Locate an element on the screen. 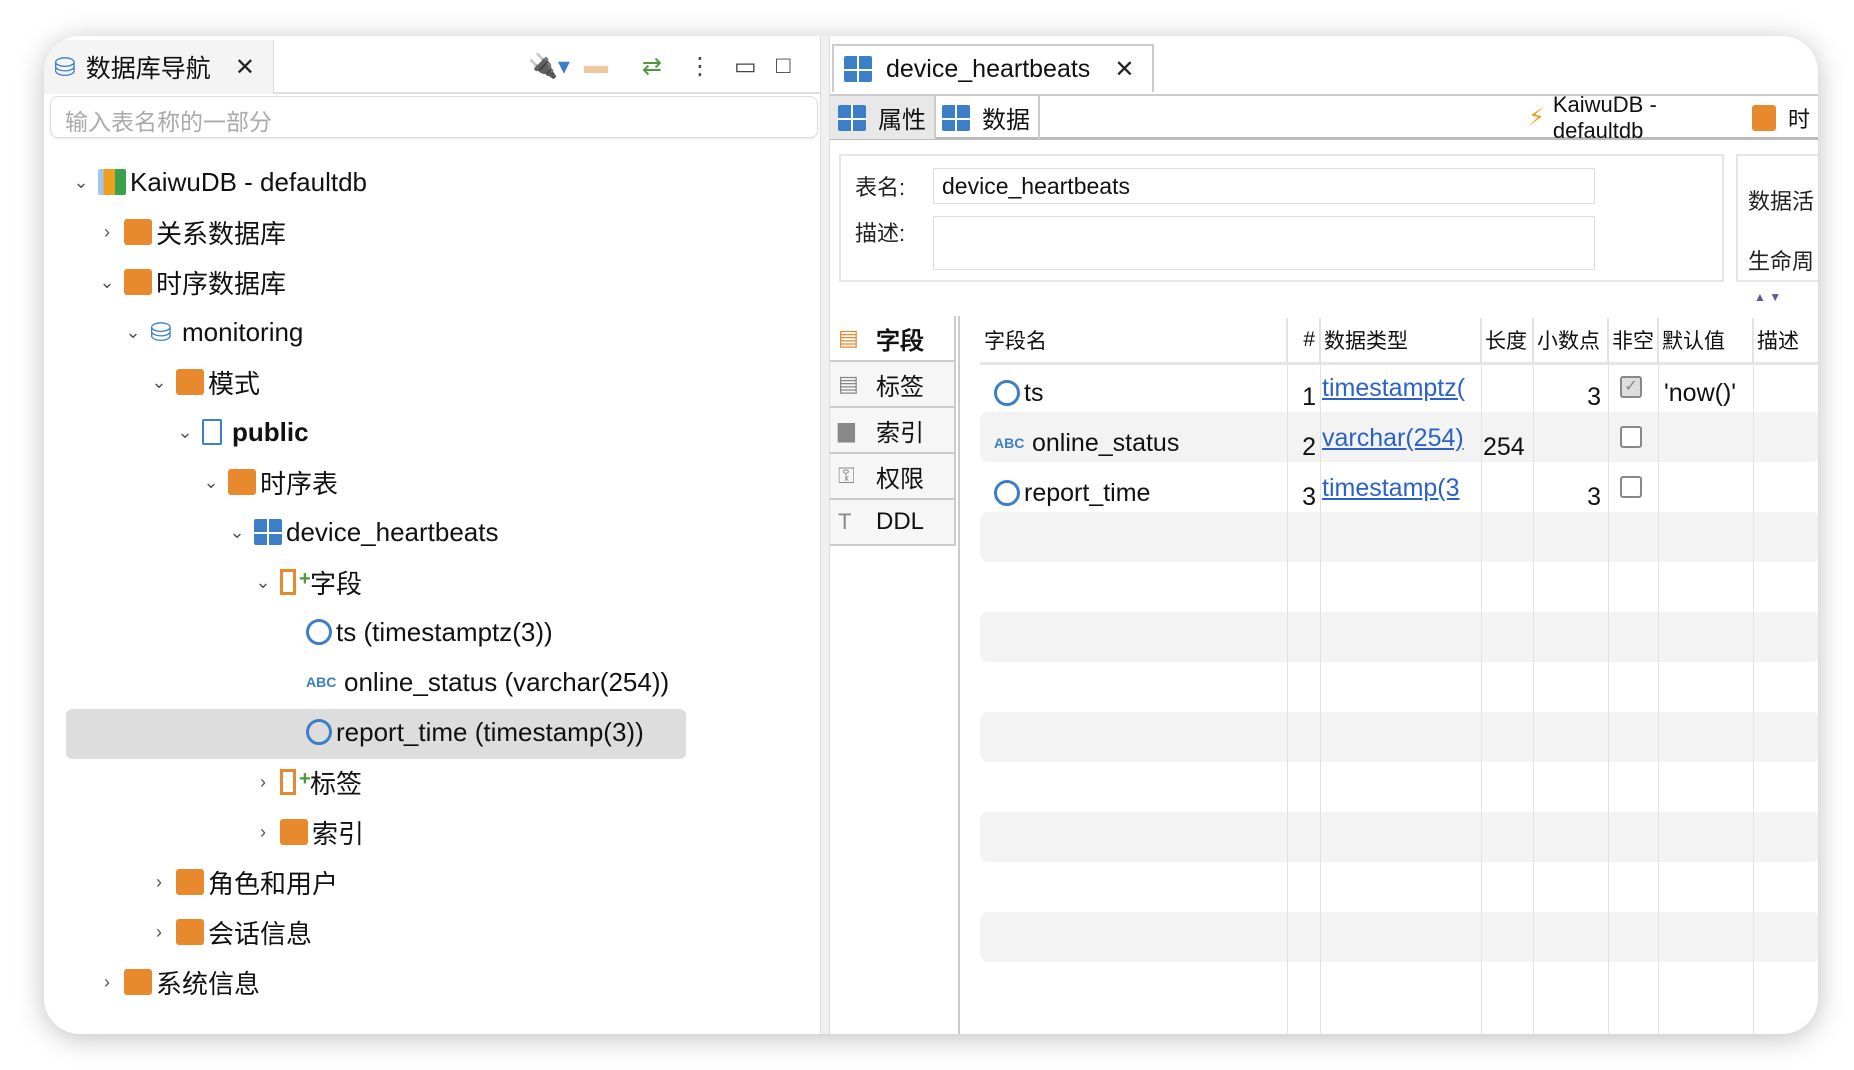 The width and height of the screenshot is (1854, 1070). column-header-label: 长度 is located at coordinates (1506, 341).